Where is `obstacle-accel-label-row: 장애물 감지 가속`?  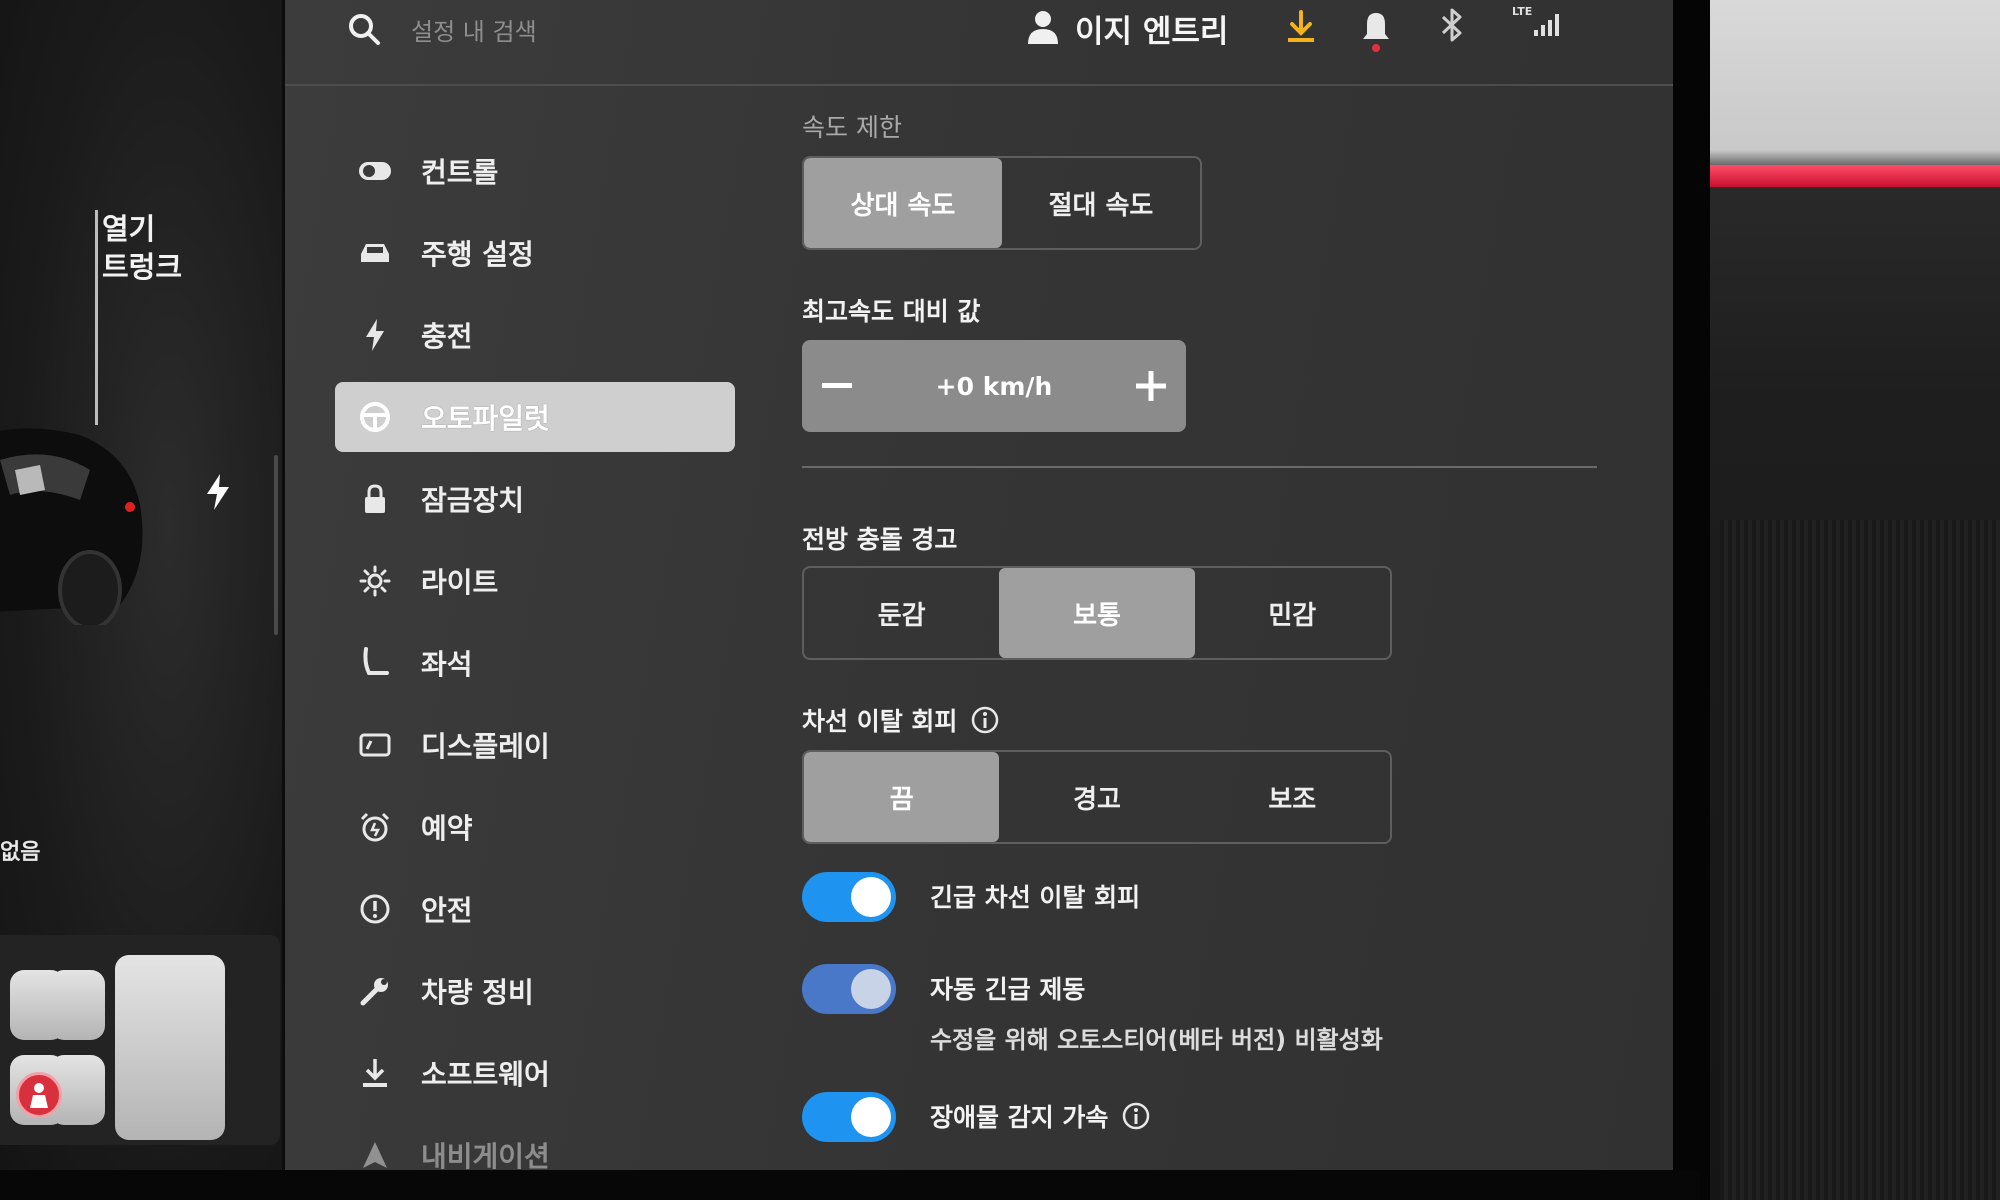
obstacle-accel-label-row: 장애물 감지 가속 is located at coordinates (1040, 1116).